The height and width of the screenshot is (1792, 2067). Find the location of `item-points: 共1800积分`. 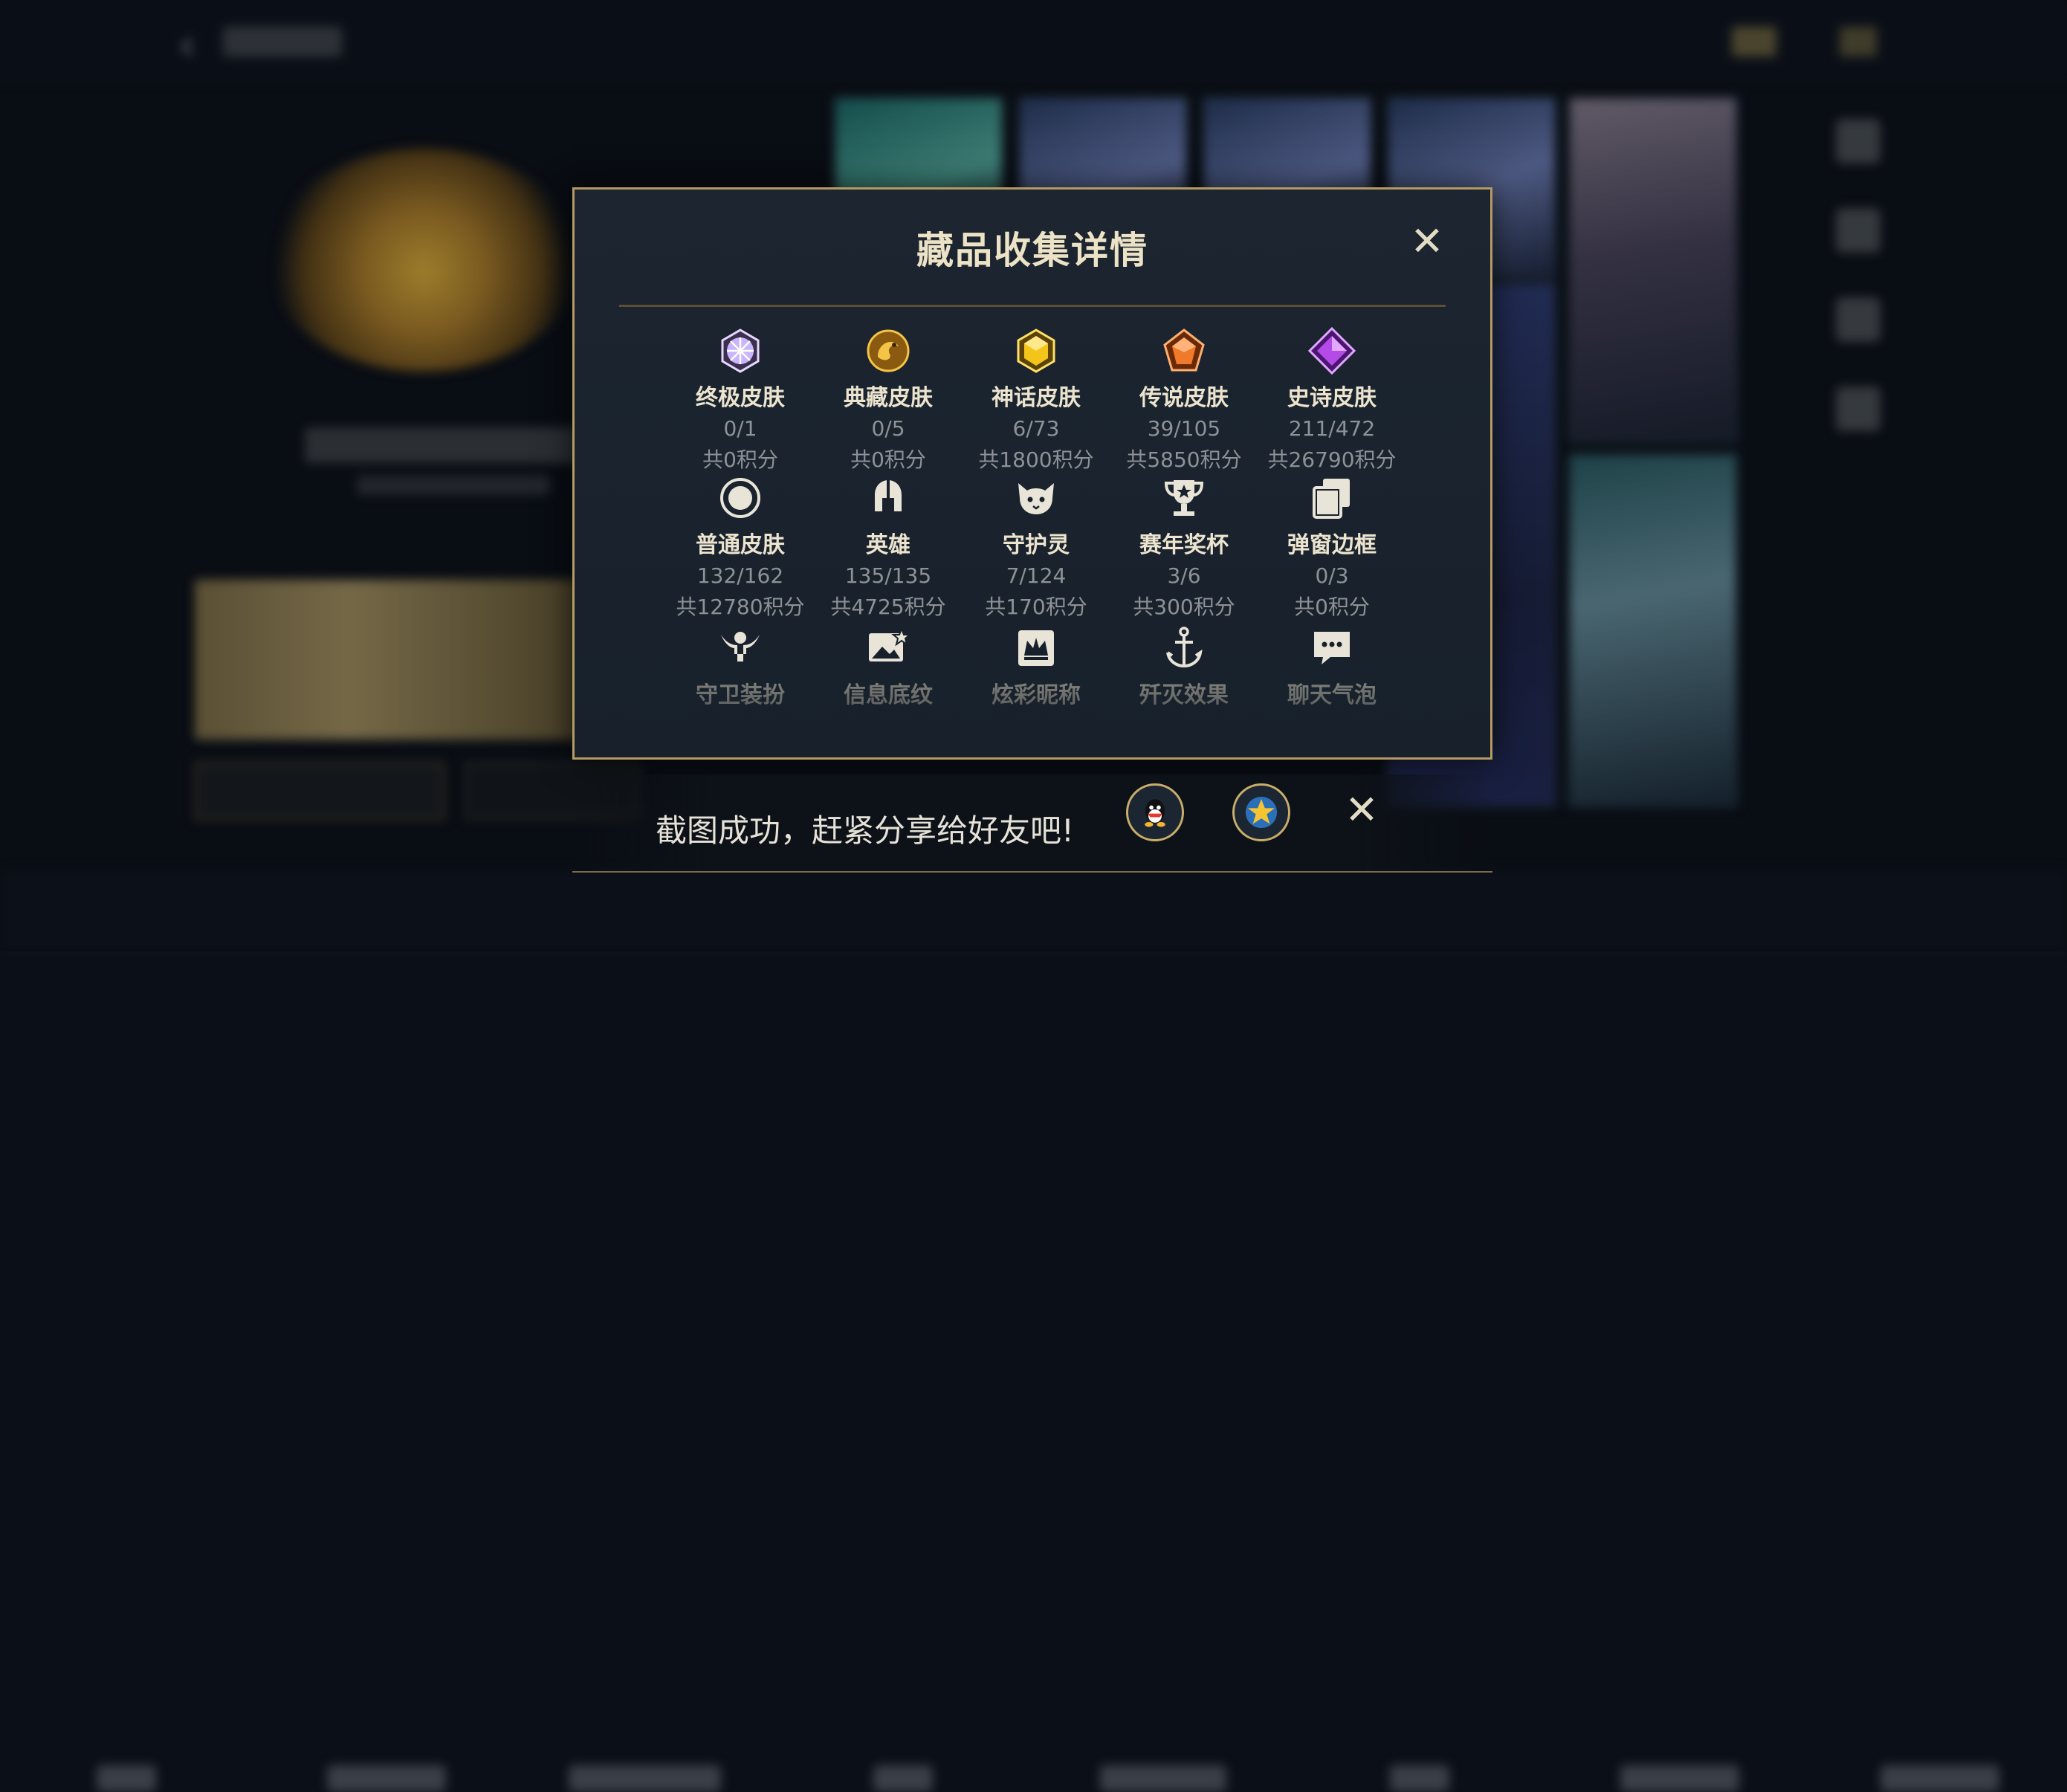

item-points: 共1800积分 is located at coordinates (1036, 460).